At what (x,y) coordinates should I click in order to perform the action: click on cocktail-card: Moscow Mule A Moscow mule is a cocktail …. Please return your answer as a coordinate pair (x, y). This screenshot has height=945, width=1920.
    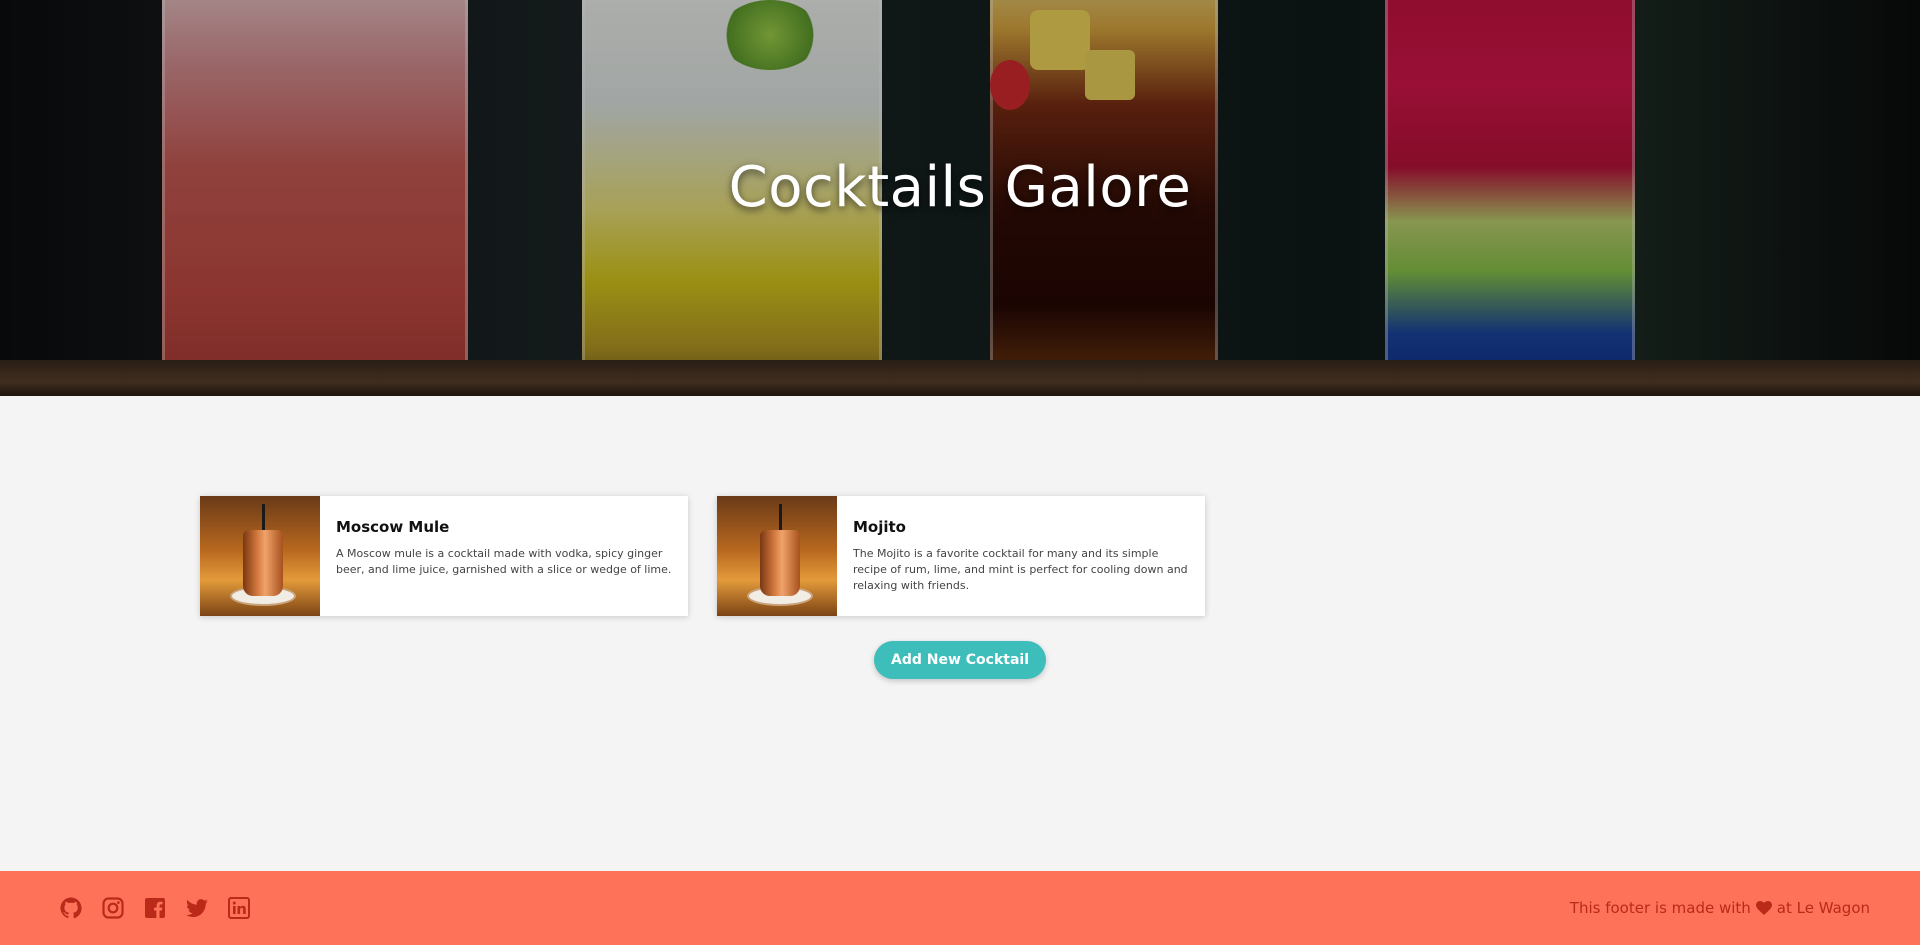
    Looking at the image, I should click on (444, 556).